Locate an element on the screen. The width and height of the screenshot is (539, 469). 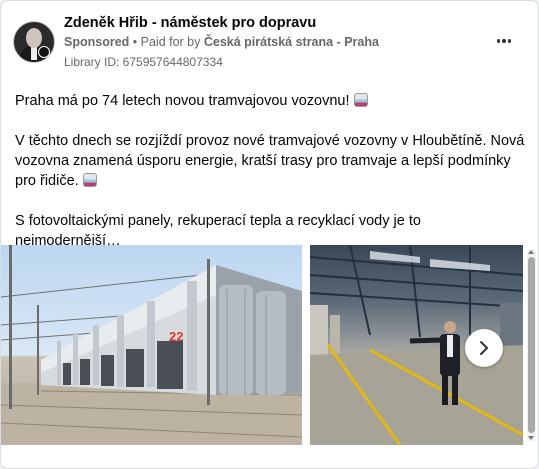
scrollbar-thumb is located at coordinates (531, 345).